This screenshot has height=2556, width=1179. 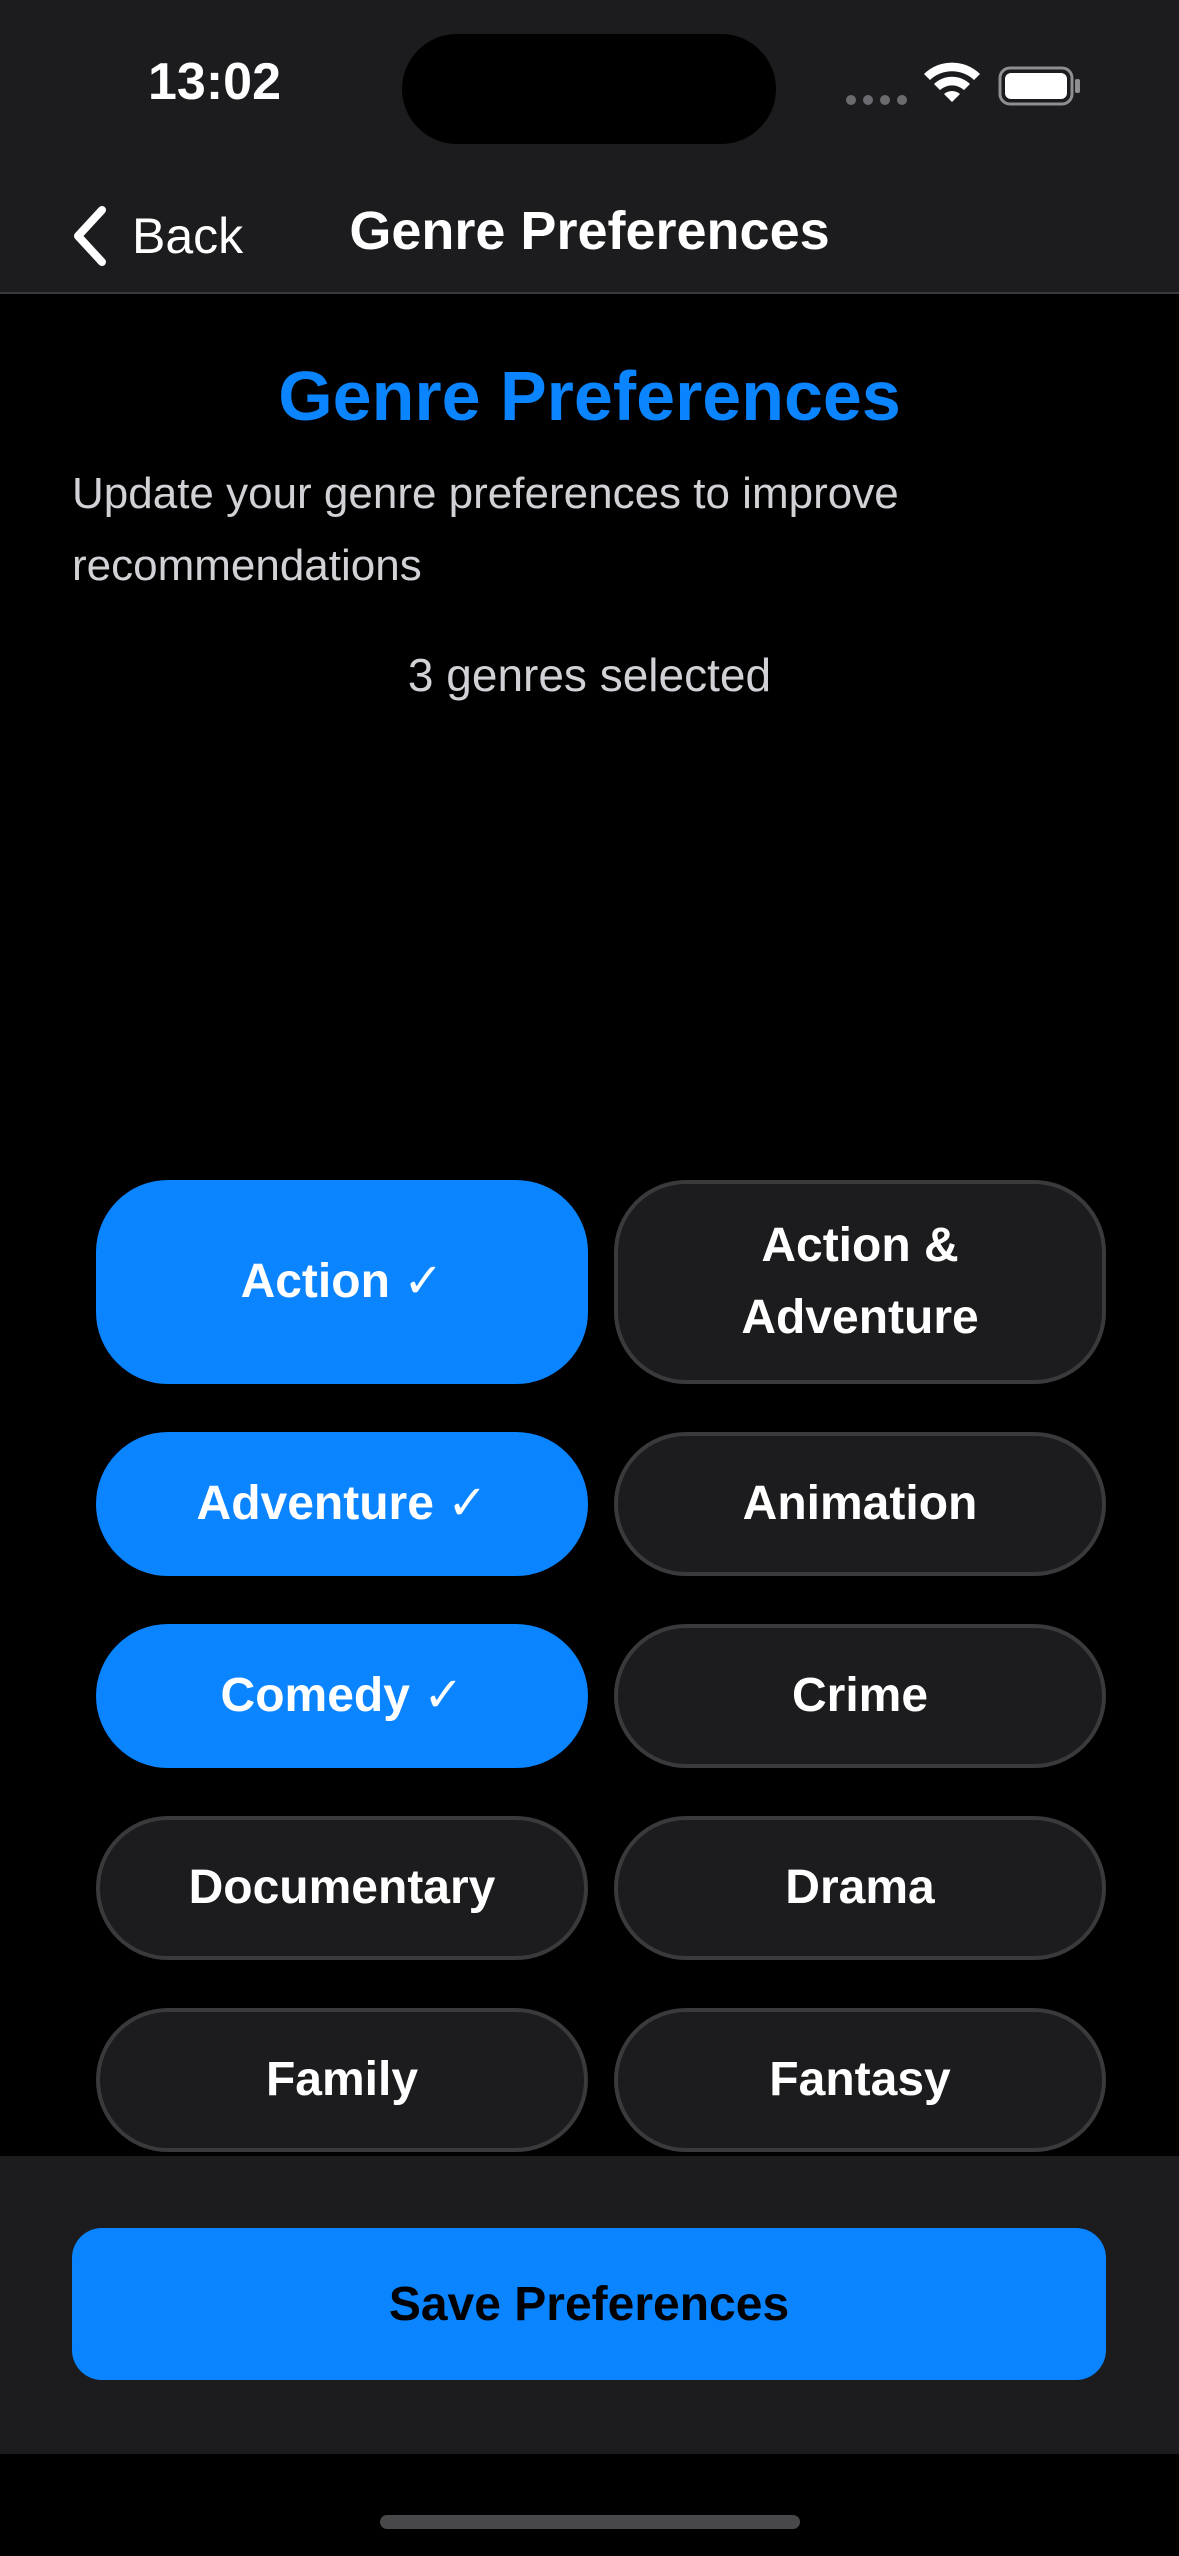 What do you see at coordinates (601, 2080) in the screenshot?
I see `genre-row: Family Fantasy` at bounding box center [601, 2080].